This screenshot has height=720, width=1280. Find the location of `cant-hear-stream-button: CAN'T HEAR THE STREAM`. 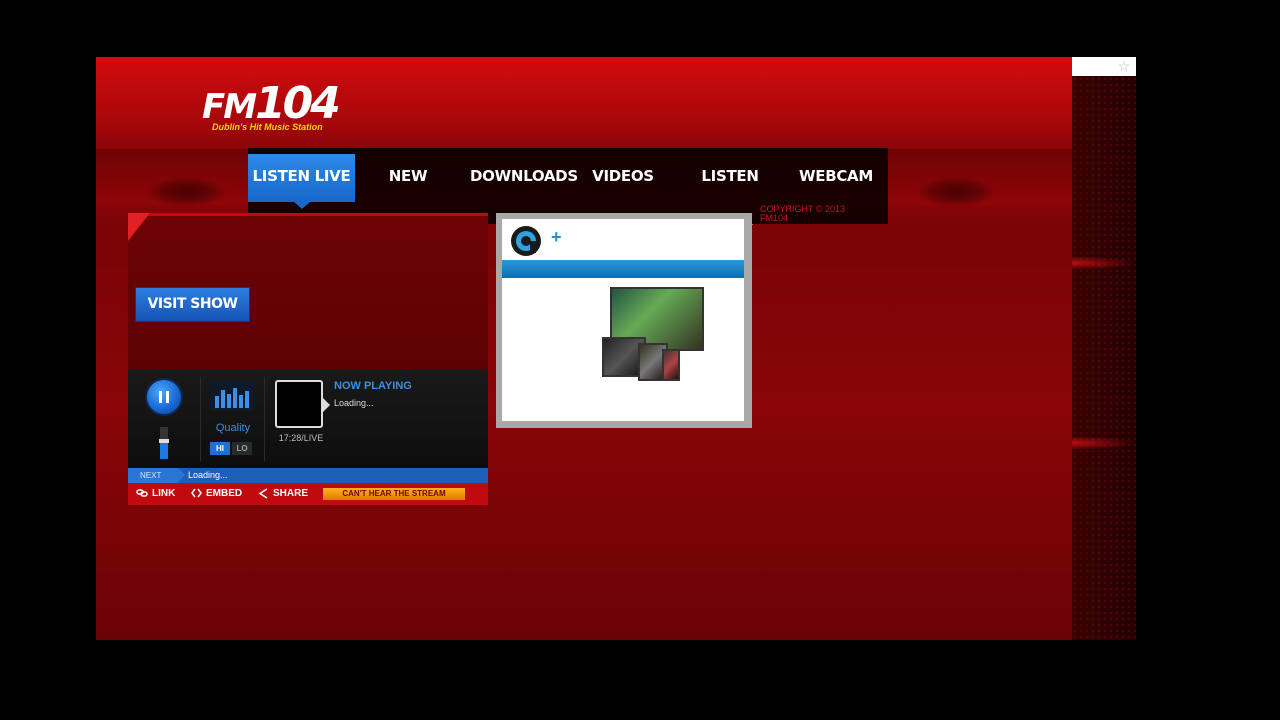

cant-hear-stream-button: CAN'T HEAR THE STREAM is located at coordinates (394, 494).